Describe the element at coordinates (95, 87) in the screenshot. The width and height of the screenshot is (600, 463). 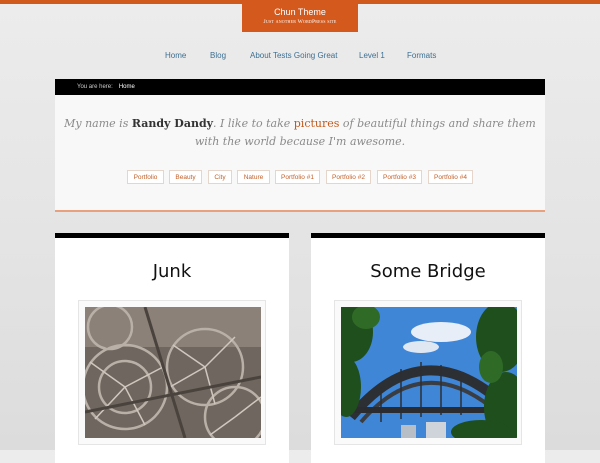
I see `breadcrumb-label: You are here:` at that location.